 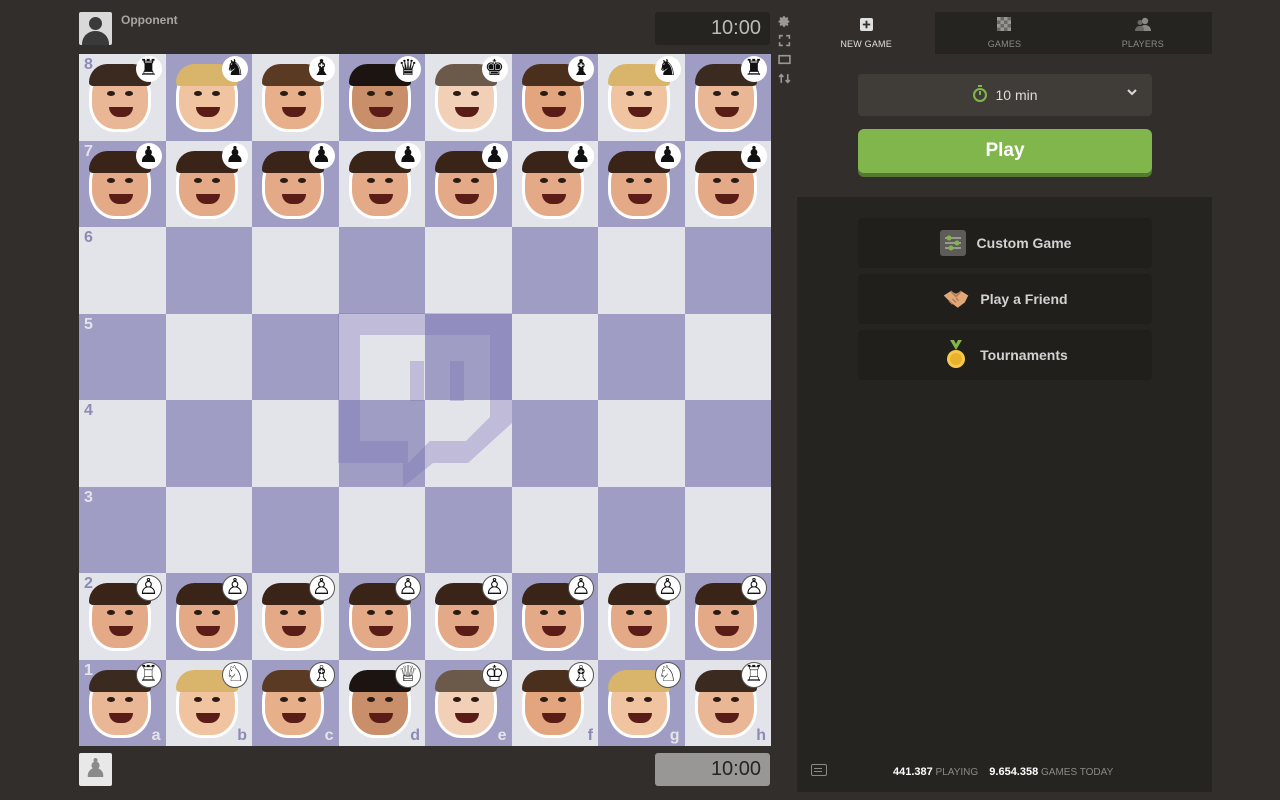 I want to click on square-g5, so click(x=641, y=356).